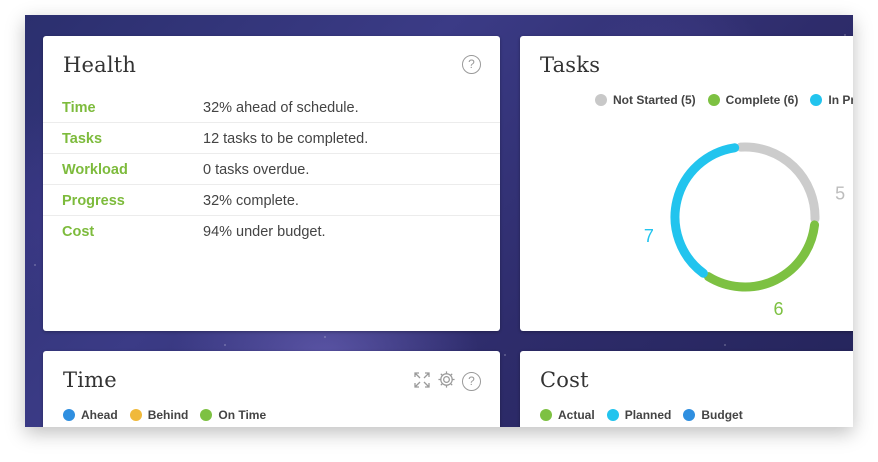 Image resolution: width=878 pixels, height=462 pixels. Describe the element at coordinates (778, 183) in the screenshot. I see `donut-segment-not-started` at that location.